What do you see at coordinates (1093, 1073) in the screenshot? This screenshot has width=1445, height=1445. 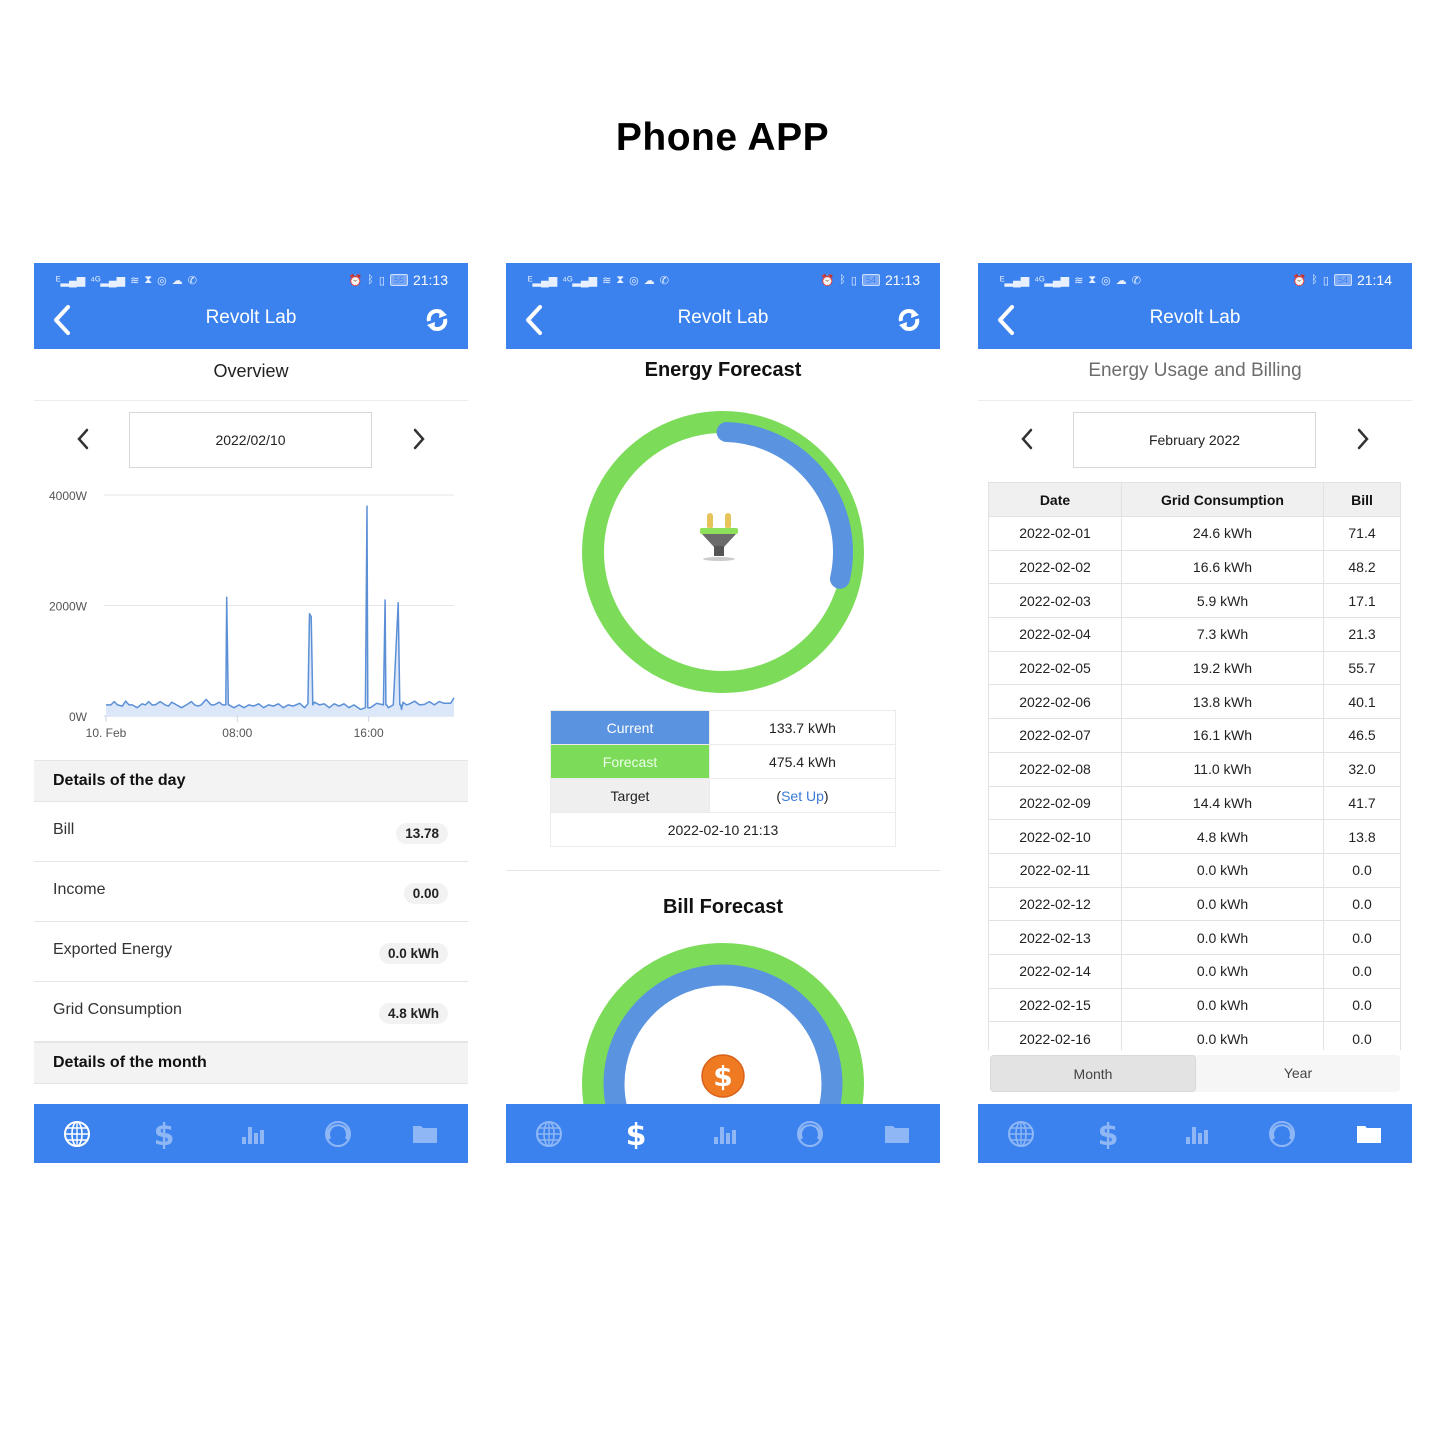 I see `segment-month: Month` at bounding box center [1093, 1073].